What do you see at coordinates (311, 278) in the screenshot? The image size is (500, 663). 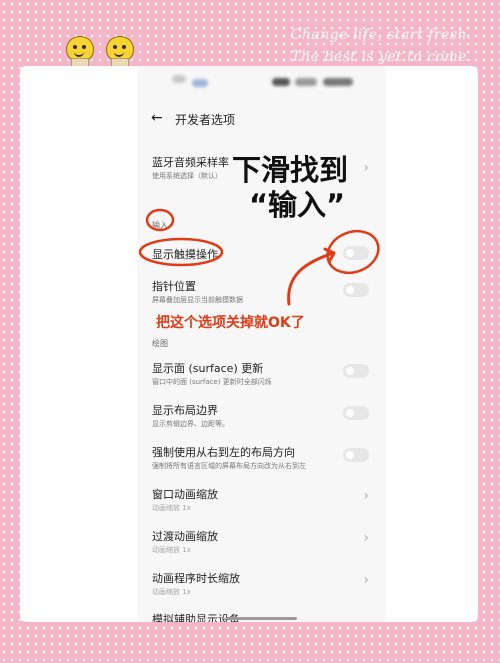 I see `arrow-to-toggle` at bounding box center [311, 278].